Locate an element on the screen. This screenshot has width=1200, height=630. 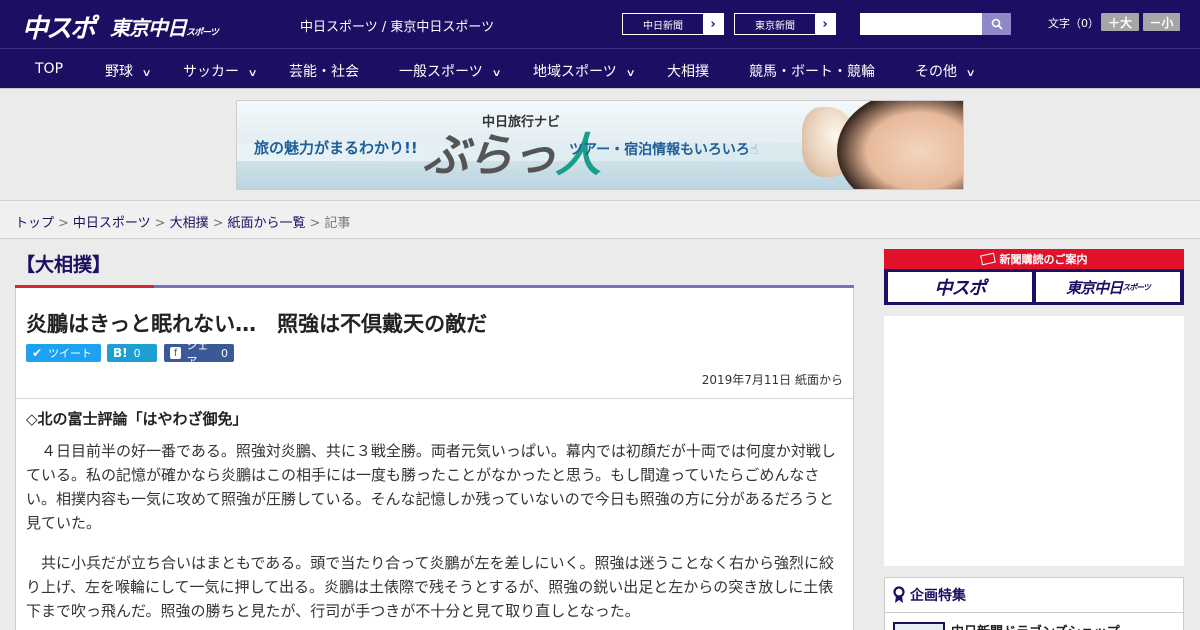
nav-item-top: TOP is located at coordinates (49, 69).